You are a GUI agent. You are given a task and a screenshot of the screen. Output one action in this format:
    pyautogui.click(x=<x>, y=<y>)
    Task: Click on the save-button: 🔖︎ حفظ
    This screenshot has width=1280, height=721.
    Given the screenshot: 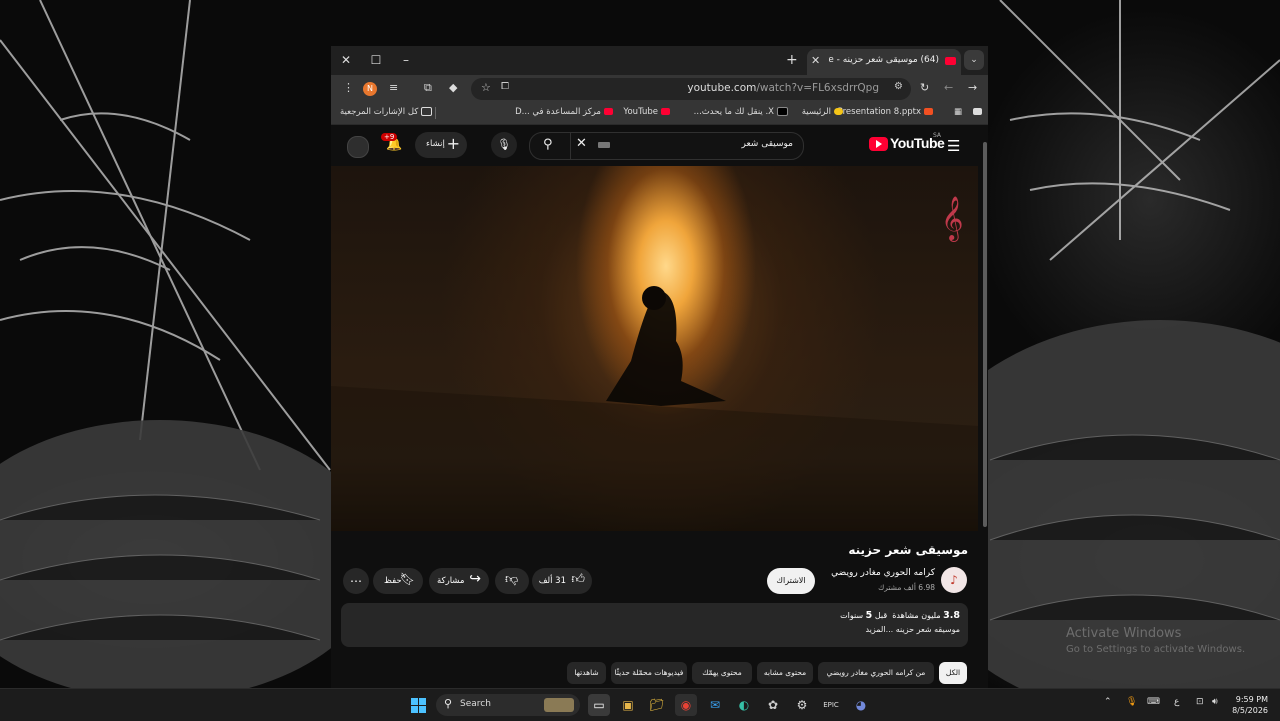 What is the action you would take?
    pyautogui.click(x=398, y=581)
    